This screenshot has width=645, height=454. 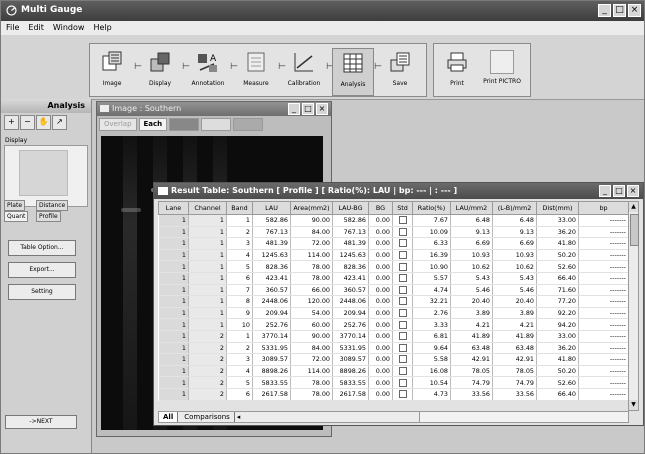 What do you see at coordinates (27, 122) in the screenshot?
I see `zoom-out-icon: −` at bounding box center [27, 122].